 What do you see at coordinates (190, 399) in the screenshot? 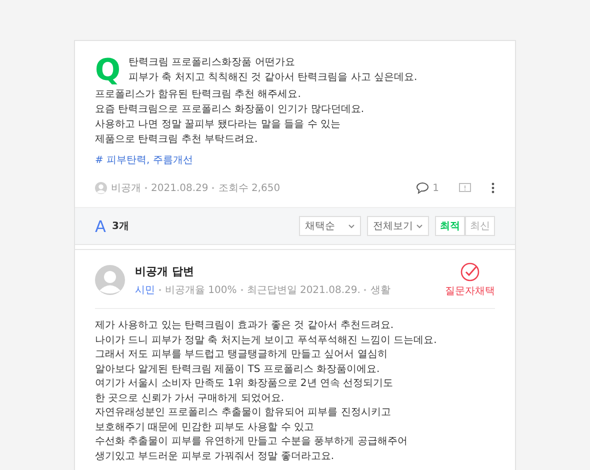
I see `answer-text: 한 곳으로 신뢰가 가서 구매하게 되었어요.` at bounding box center [190, 399].